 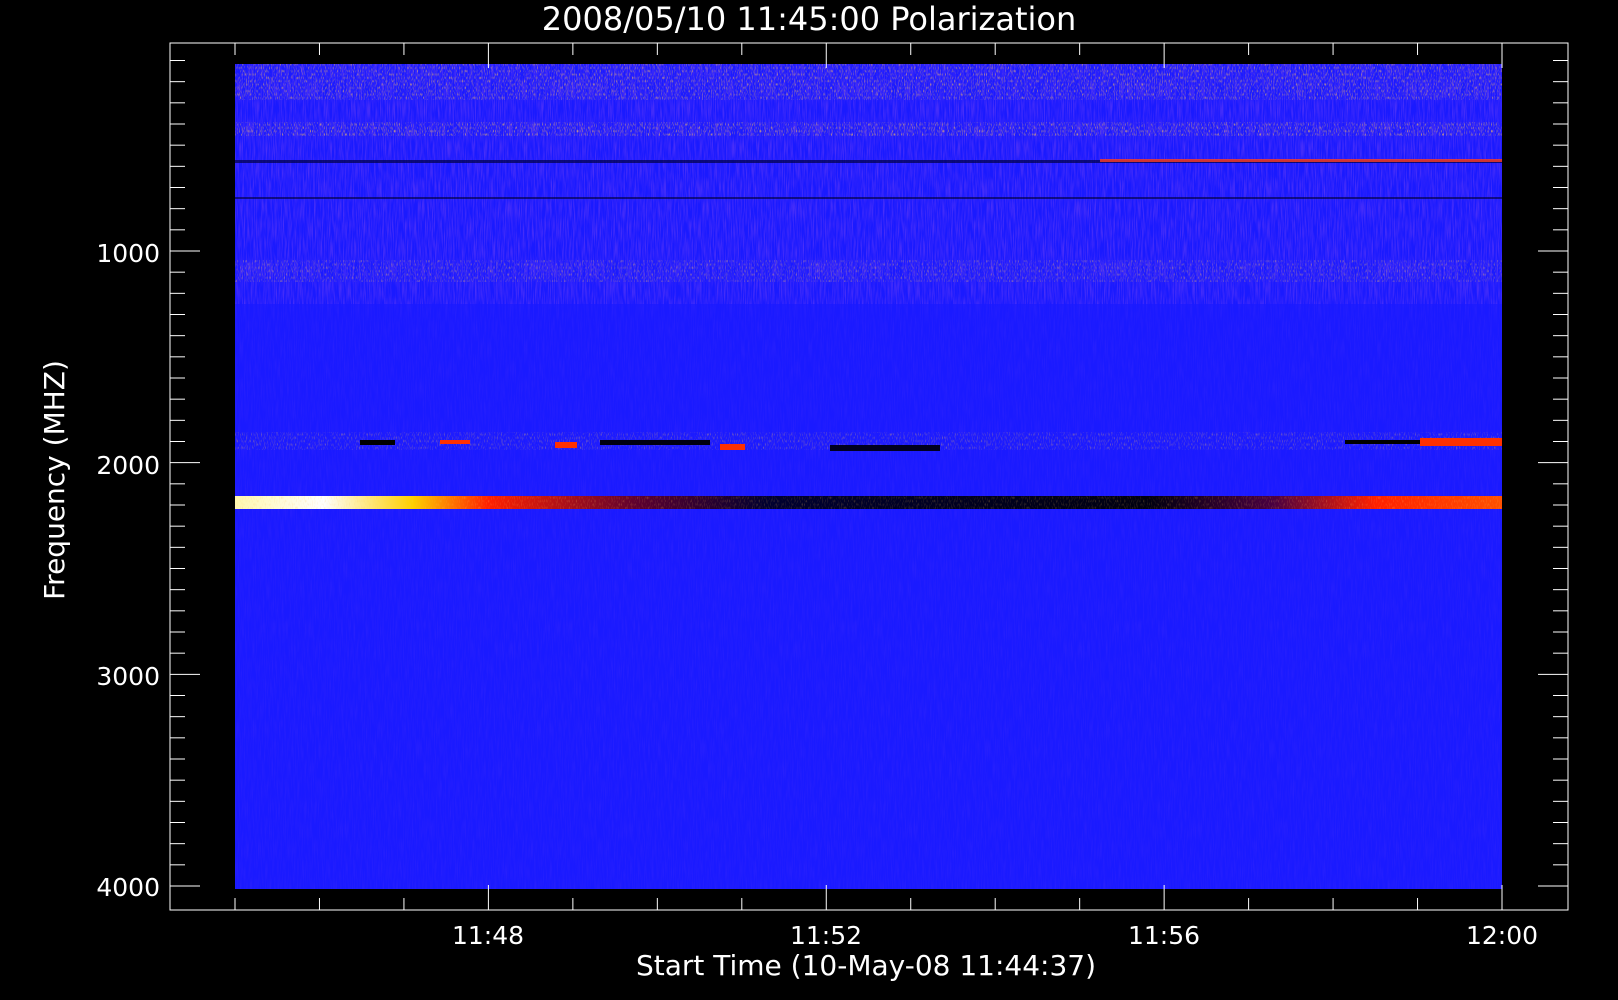 I want to click on chart-title: 2008/05/10 11:45:00 Polarization, so click(x=809, y=19).